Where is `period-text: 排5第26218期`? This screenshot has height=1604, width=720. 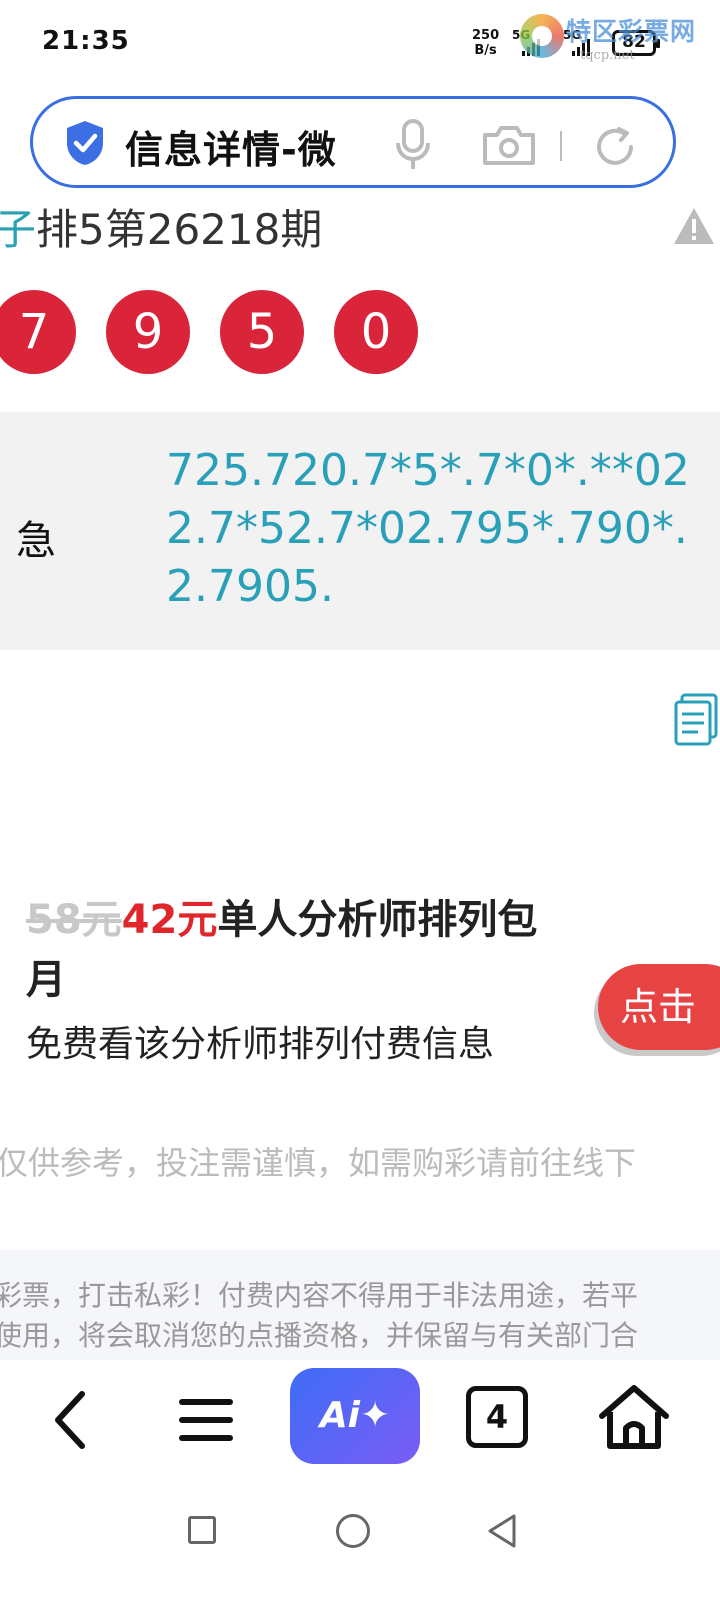
period-text: 排5第26218期 is located at coordinates (179, 229).